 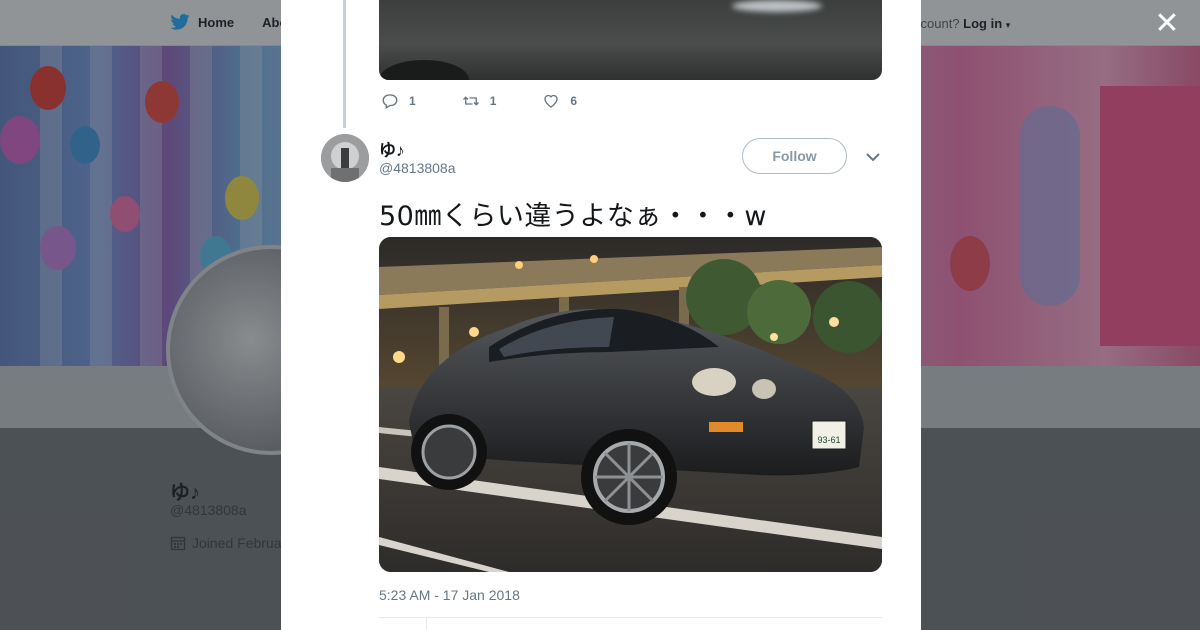 What do you see at coordinates (392, 148) in the screenshot?
I see `tweet-author-name: ゆ♪` at bounding box center [392, 148].